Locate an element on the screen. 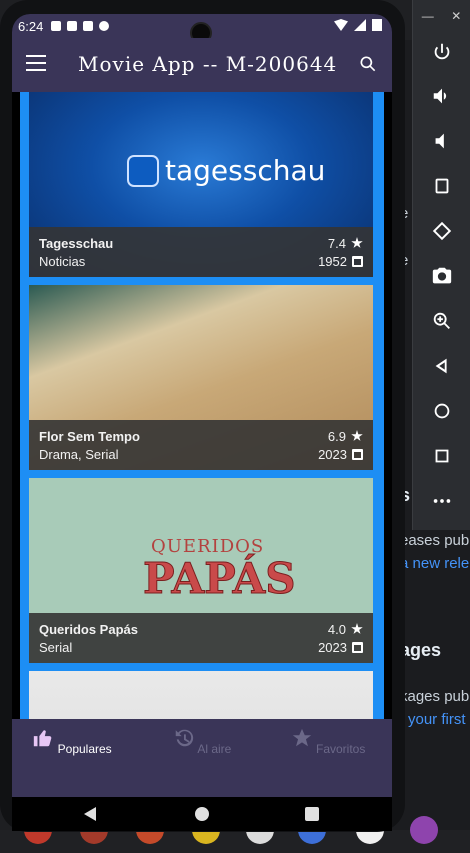 The image size is (470, 853). taskbar-app-icon is located at coordinates (424, 830).